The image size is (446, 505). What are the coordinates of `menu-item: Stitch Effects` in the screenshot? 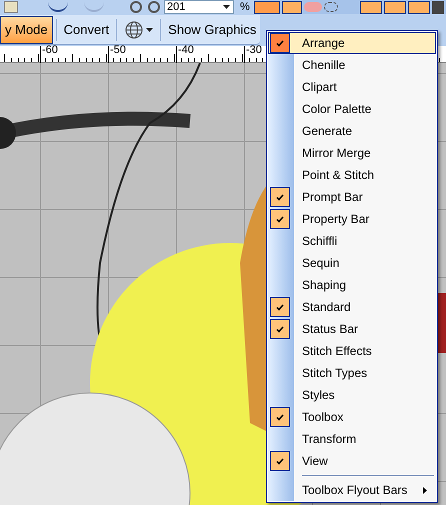 It's located at (352, 351).